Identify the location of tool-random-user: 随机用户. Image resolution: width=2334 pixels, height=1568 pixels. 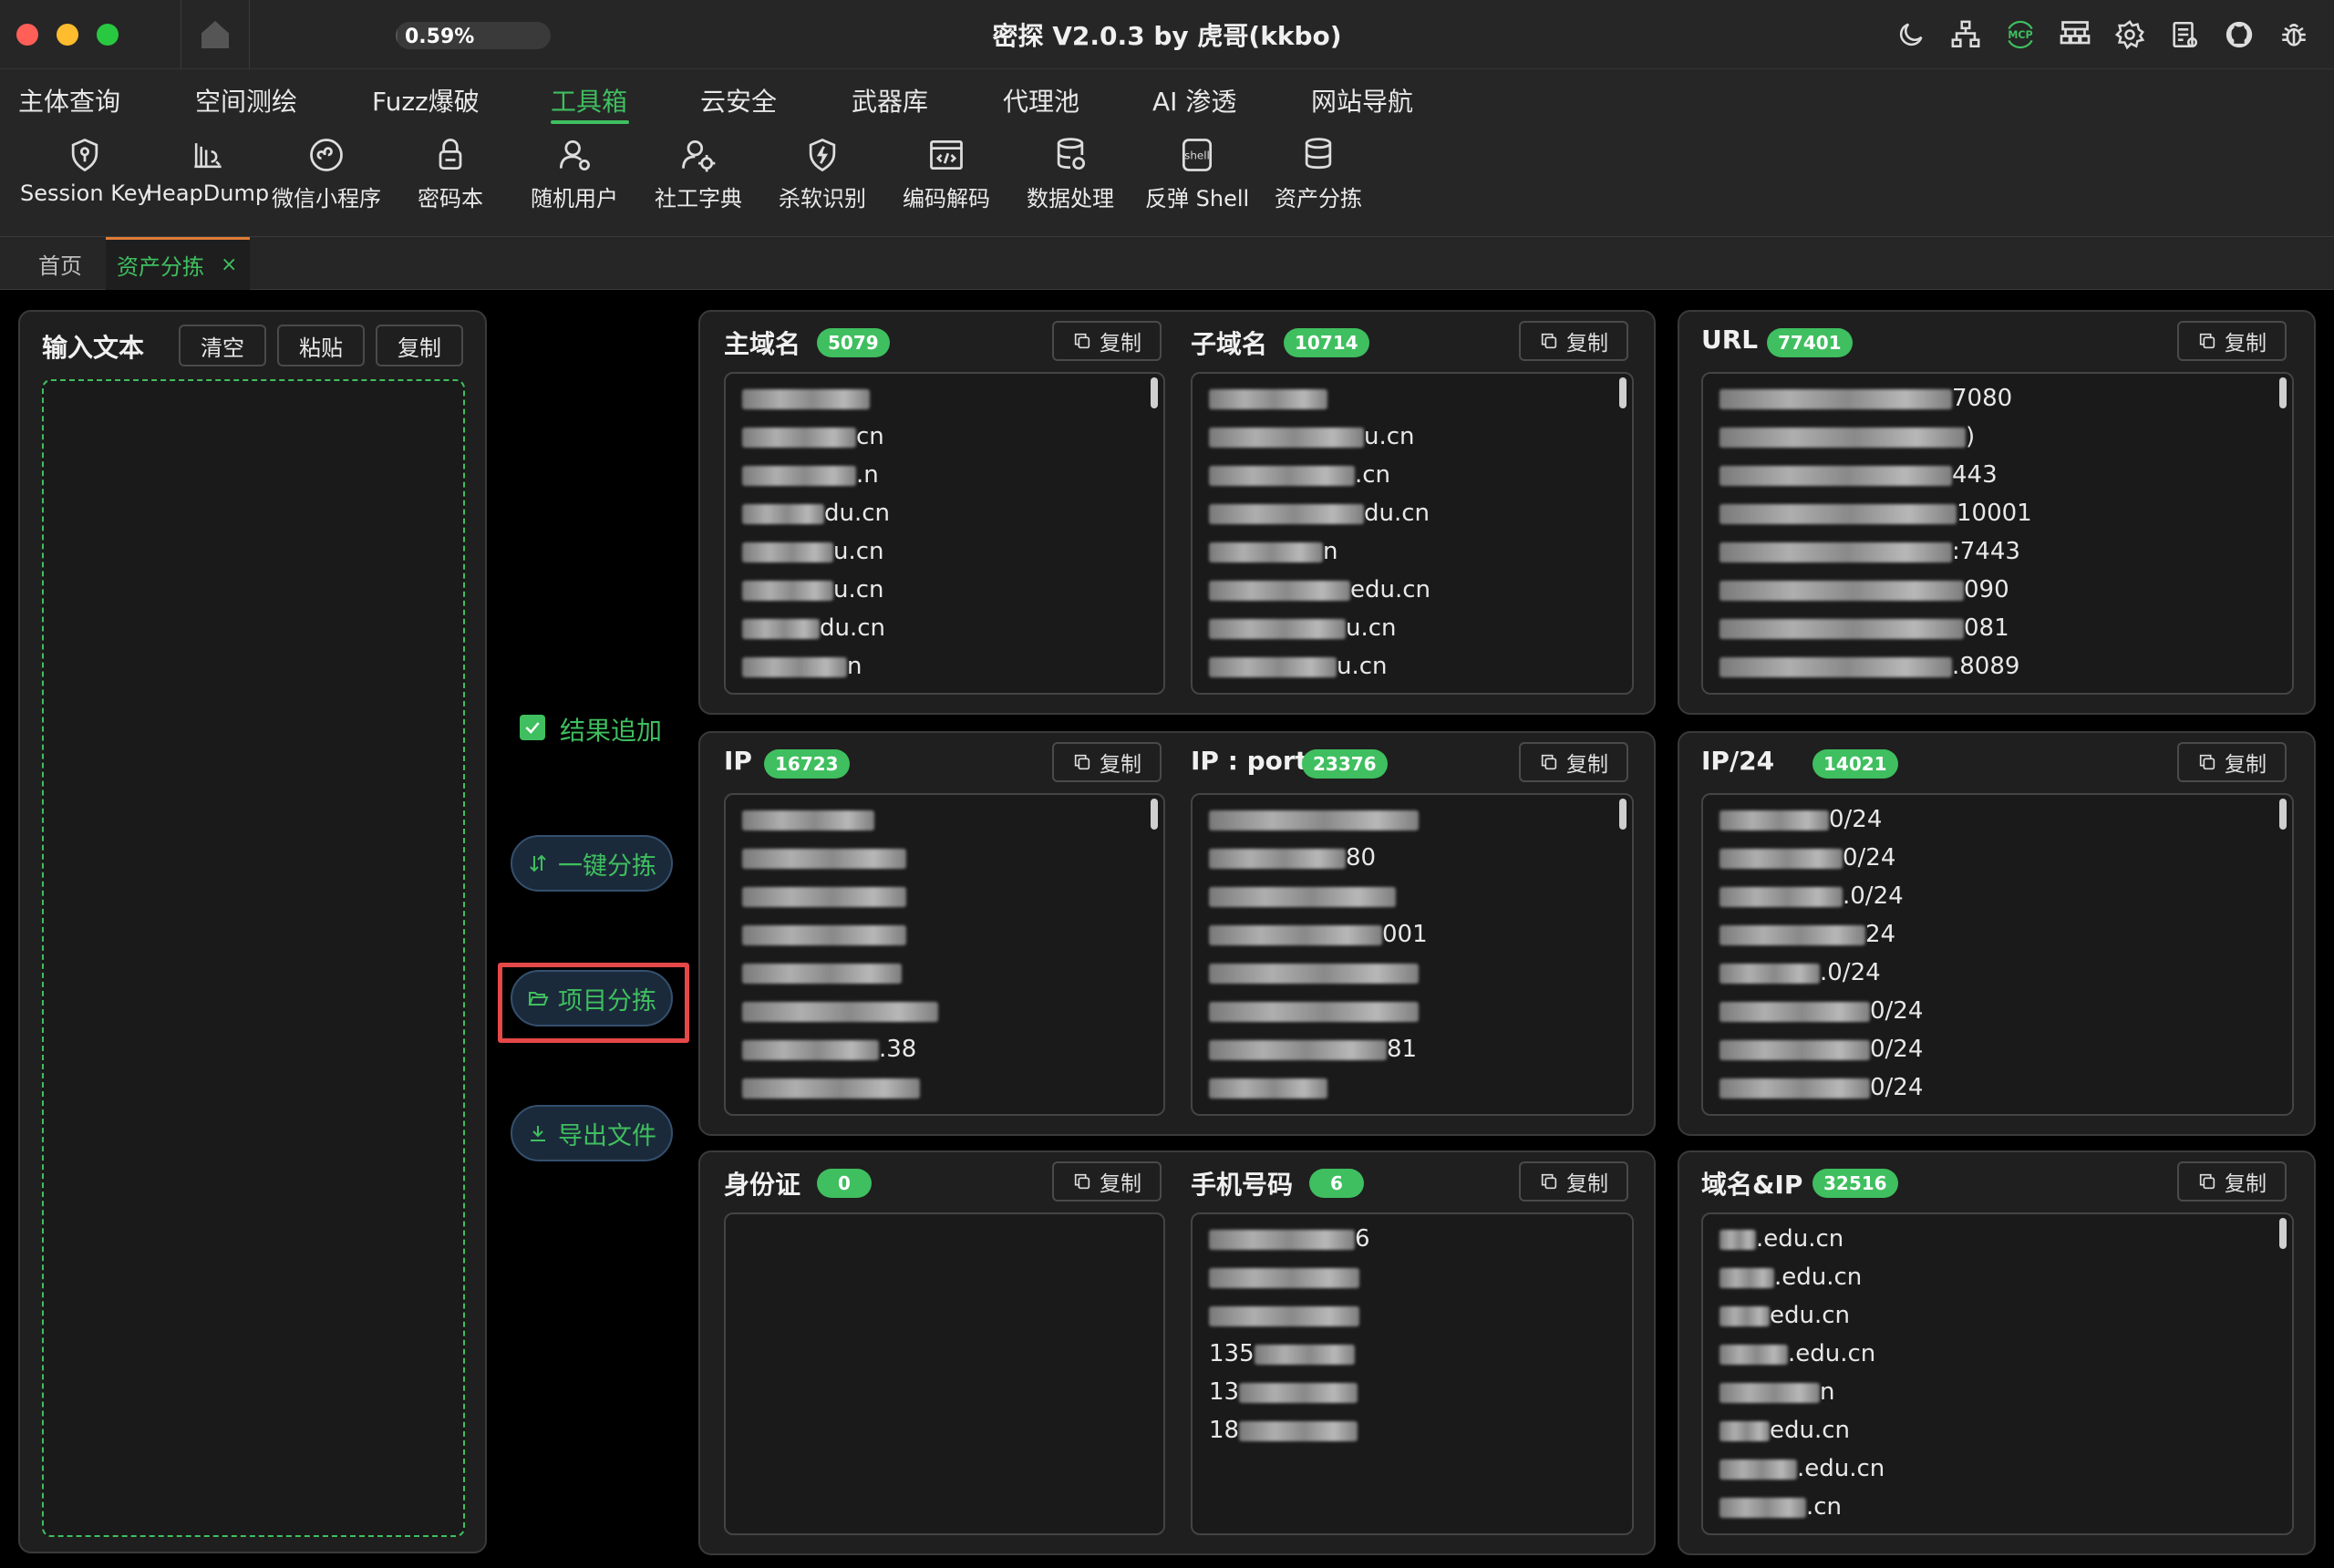
(574, 173).